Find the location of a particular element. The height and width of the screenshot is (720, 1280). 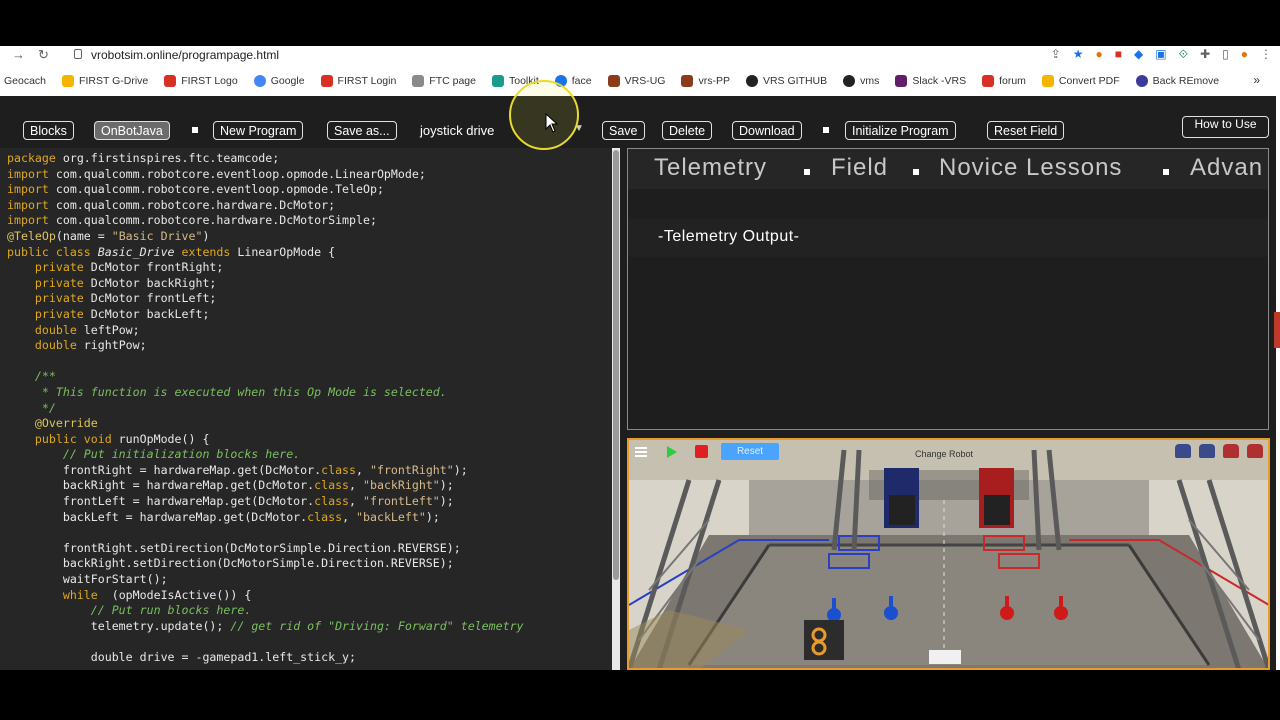

more-bookmarks-icon: » is located at coordinates (1256, 80).